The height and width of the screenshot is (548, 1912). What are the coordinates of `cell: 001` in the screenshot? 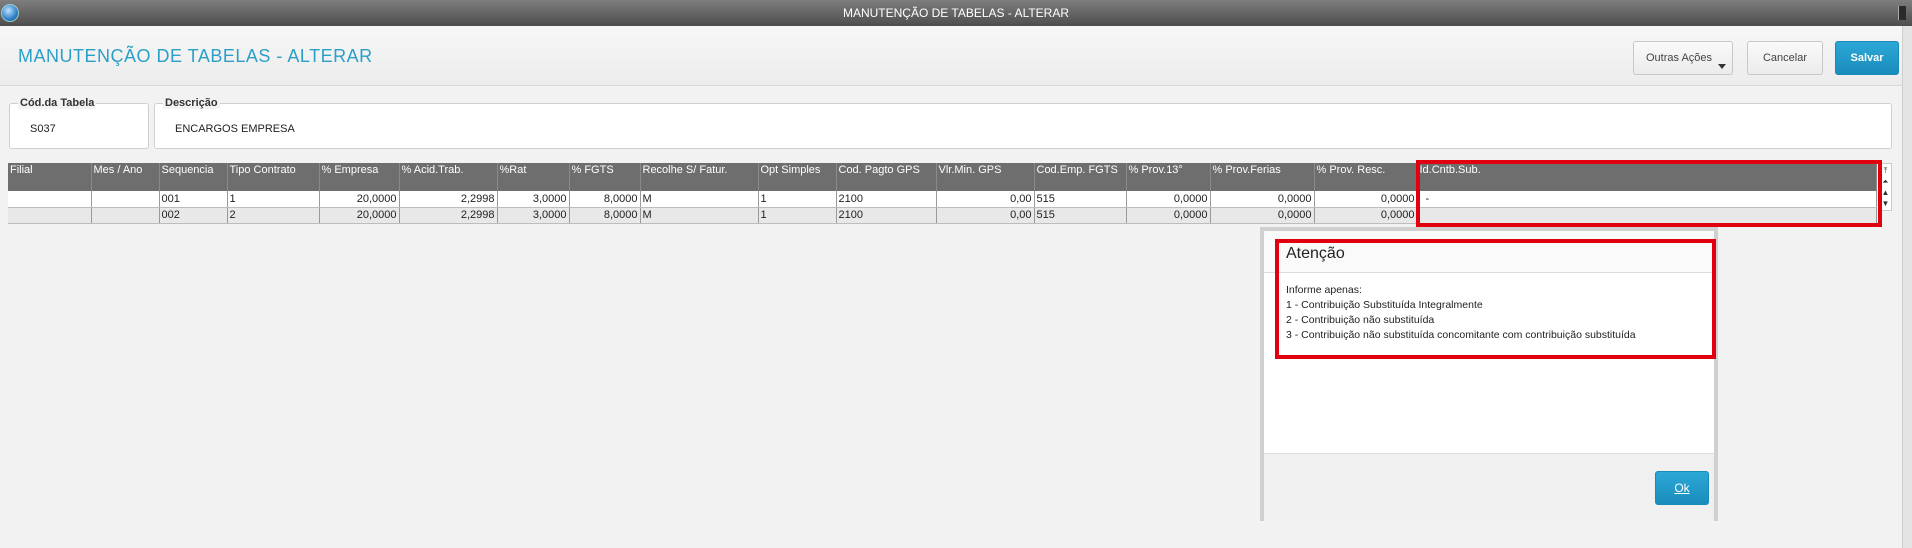 It's located at (193, 199).